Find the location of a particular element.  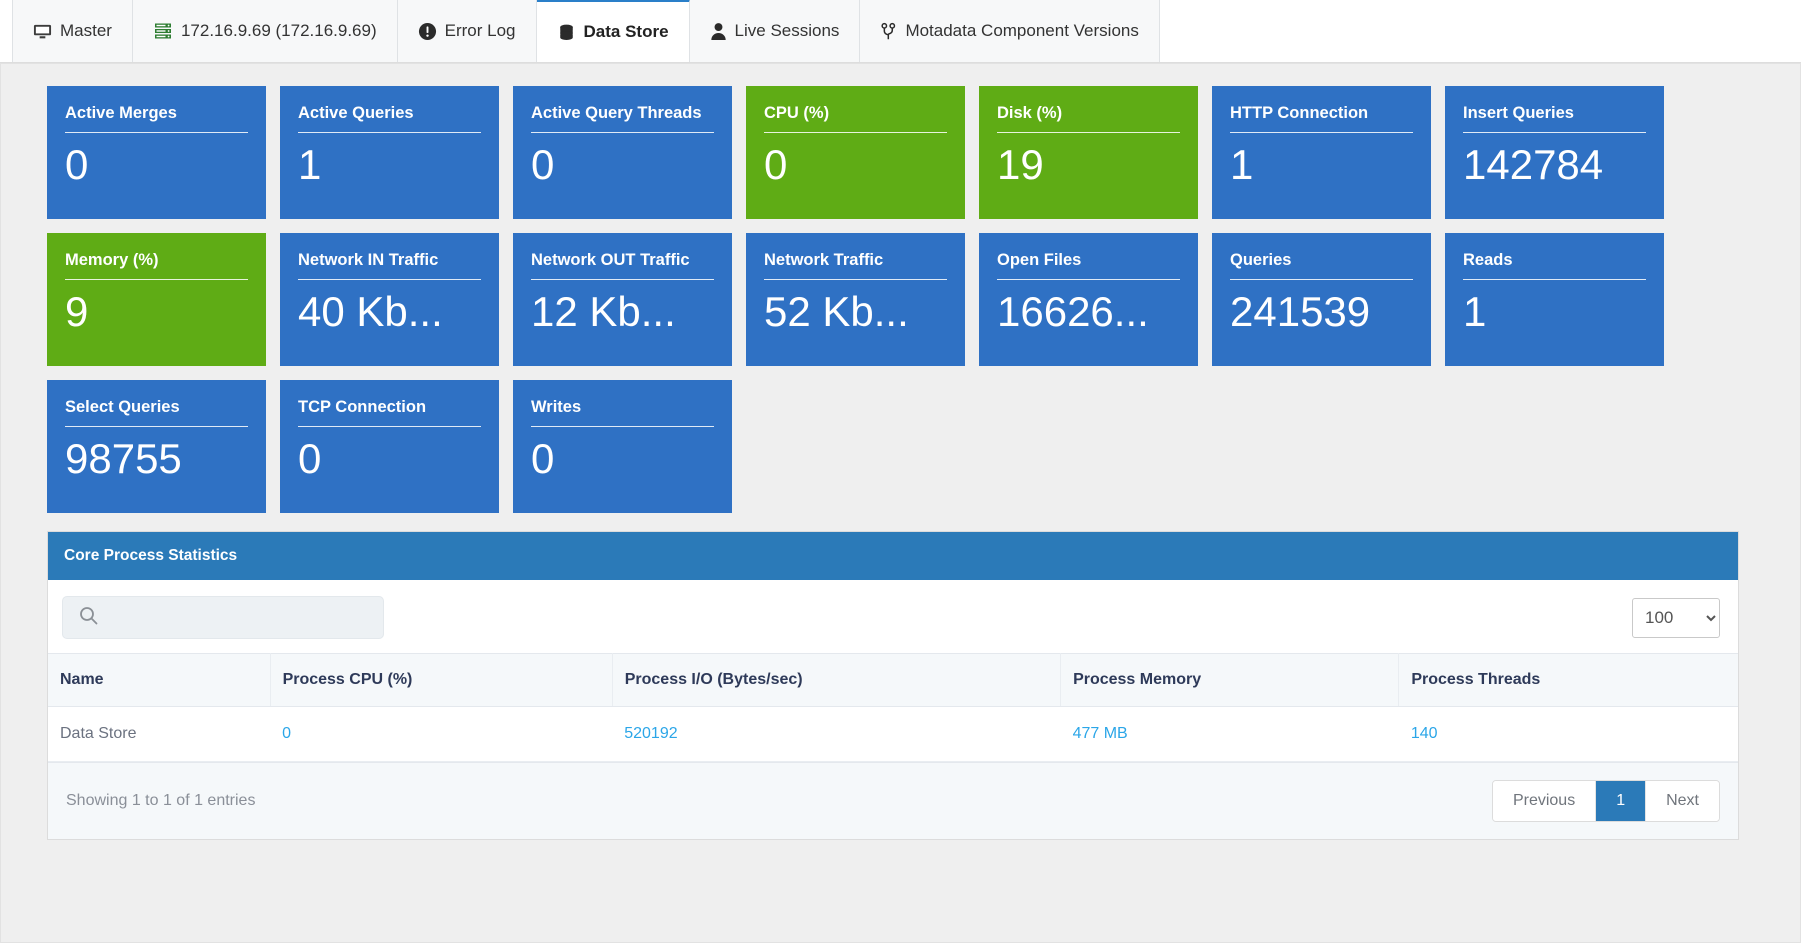

server-icon is located at coordinates (163, 31).